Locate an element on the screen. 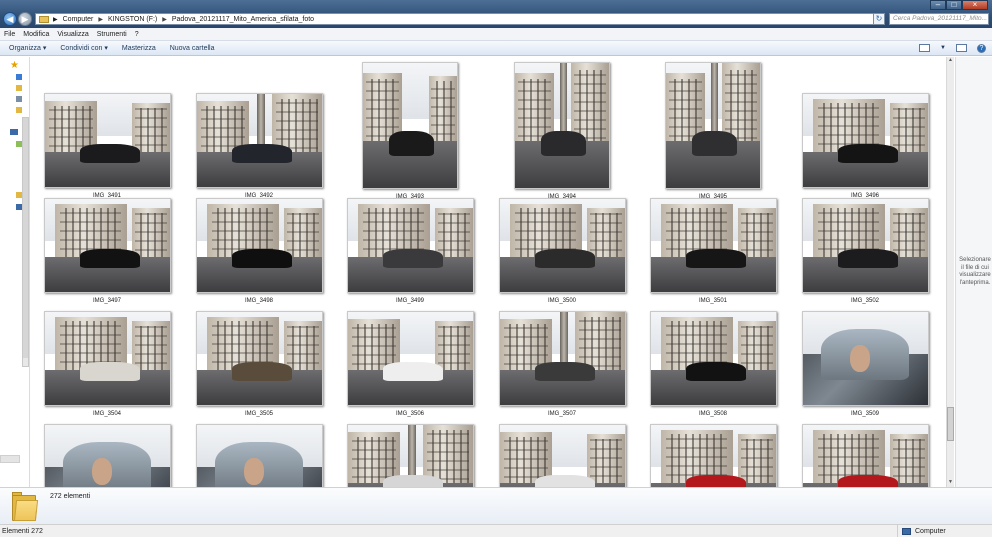 The image size is (992, 537). file-name-label: IMG_3502 is located at coordinates (865, 301).